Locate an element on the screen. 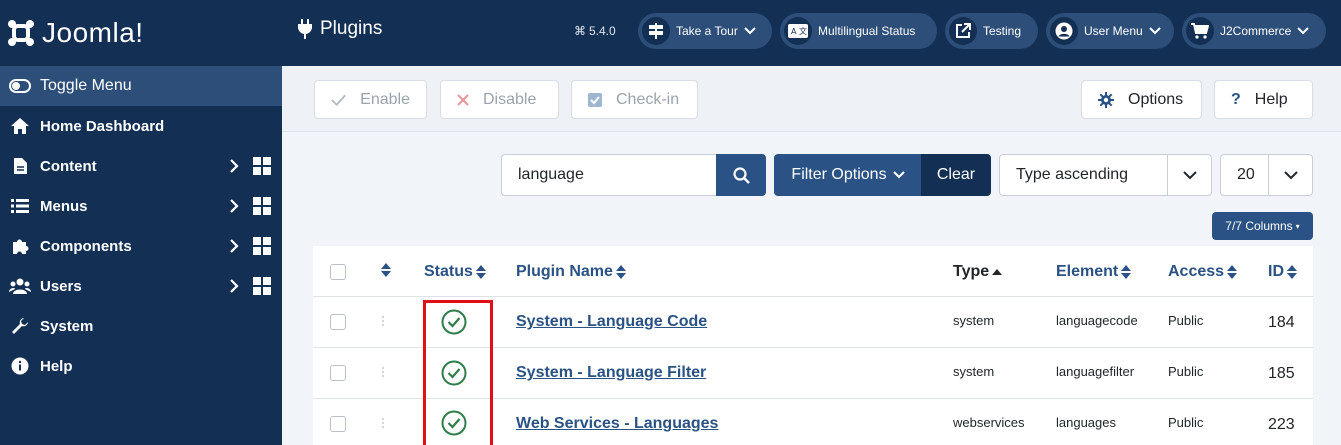 This screenshot has width=1341, height=445. help-button: ? Help is located at coordinates (1263, 99).